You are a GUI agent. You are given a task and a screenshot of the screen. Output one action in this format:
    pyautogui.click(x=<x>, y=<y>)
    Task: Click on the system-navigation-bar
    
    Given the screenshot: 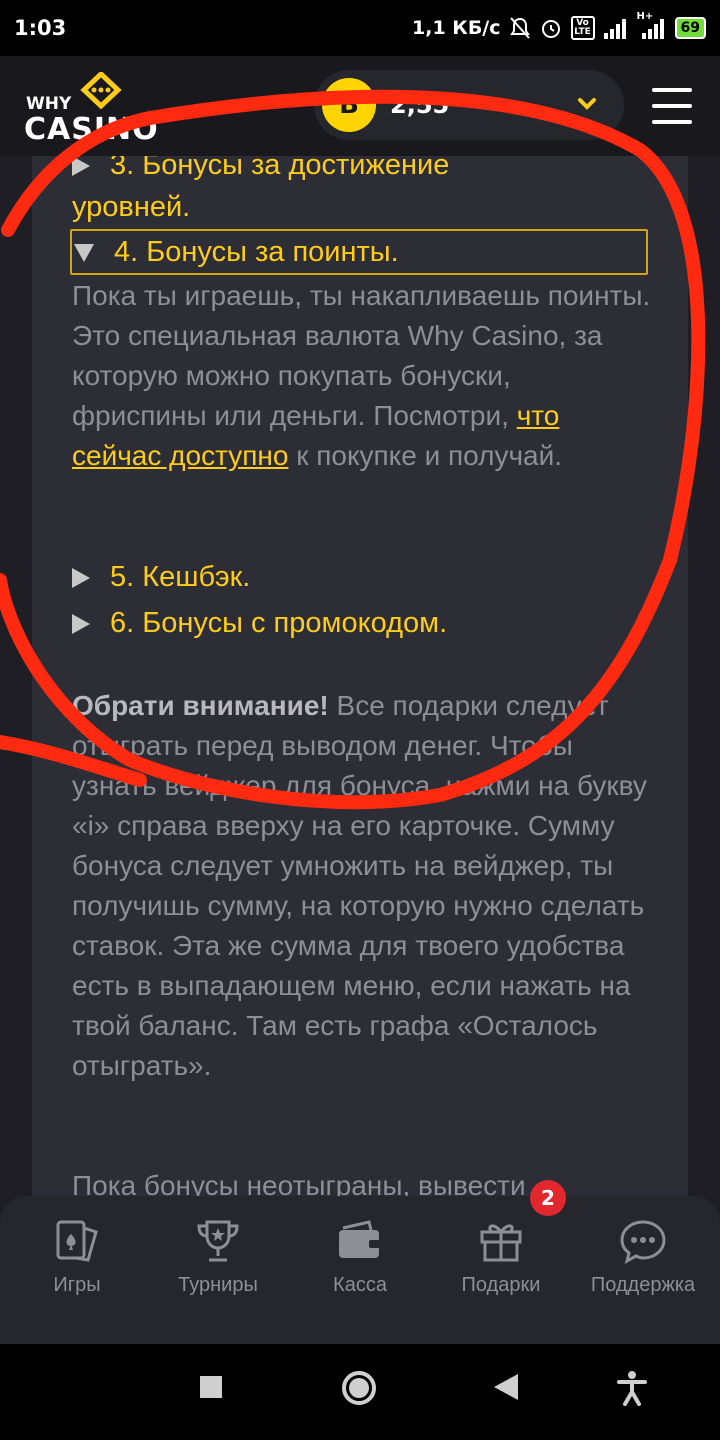 What is the action you would take?
    pyautogui.click(x=360, y=1392)
    